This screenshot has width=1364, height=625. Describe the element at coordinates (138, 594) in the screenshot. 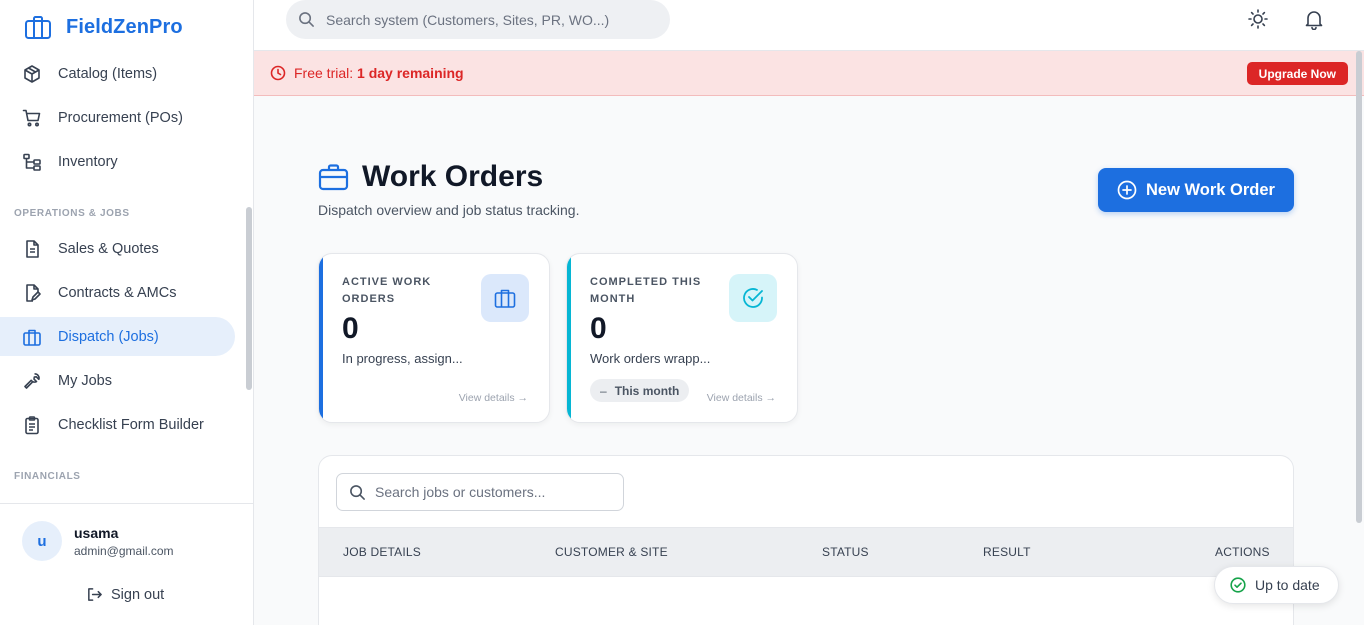

I see `sign-out-label: Sign out` at that location.